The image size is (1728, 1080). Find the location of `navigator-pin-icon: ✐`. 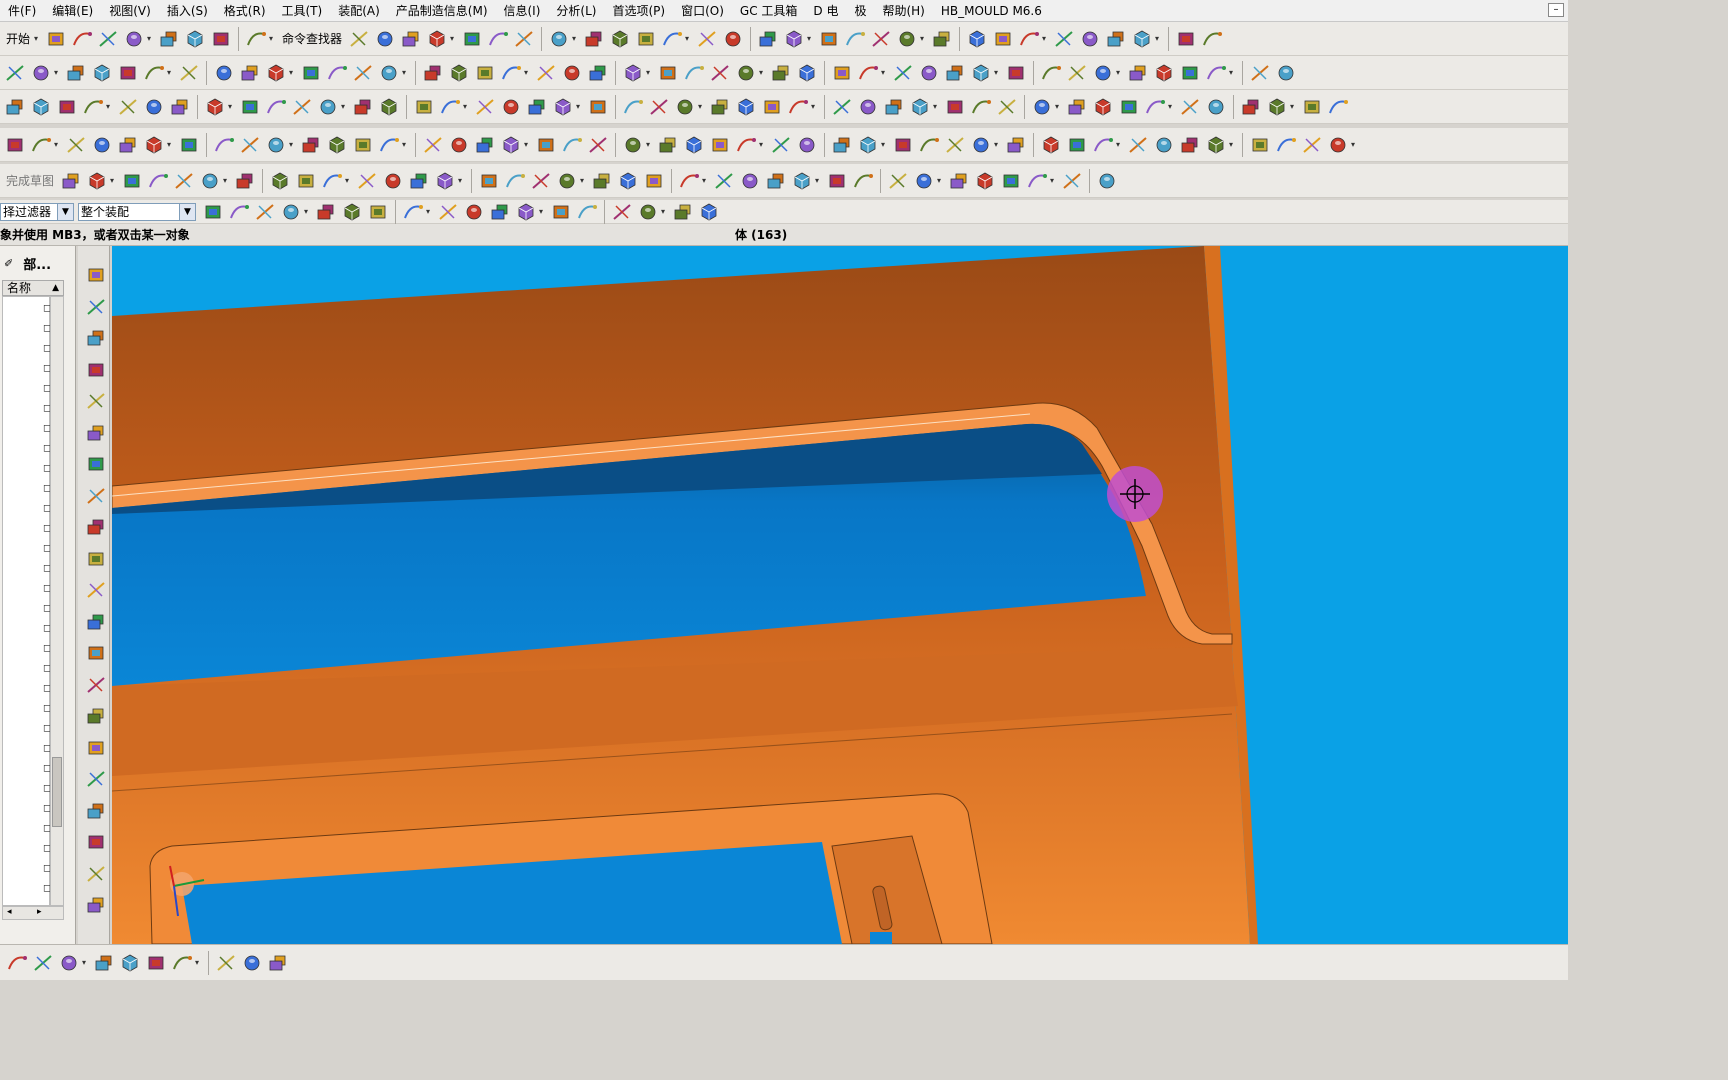

navigator-pin-icon: ✐ is located at coordinates (8, 263).